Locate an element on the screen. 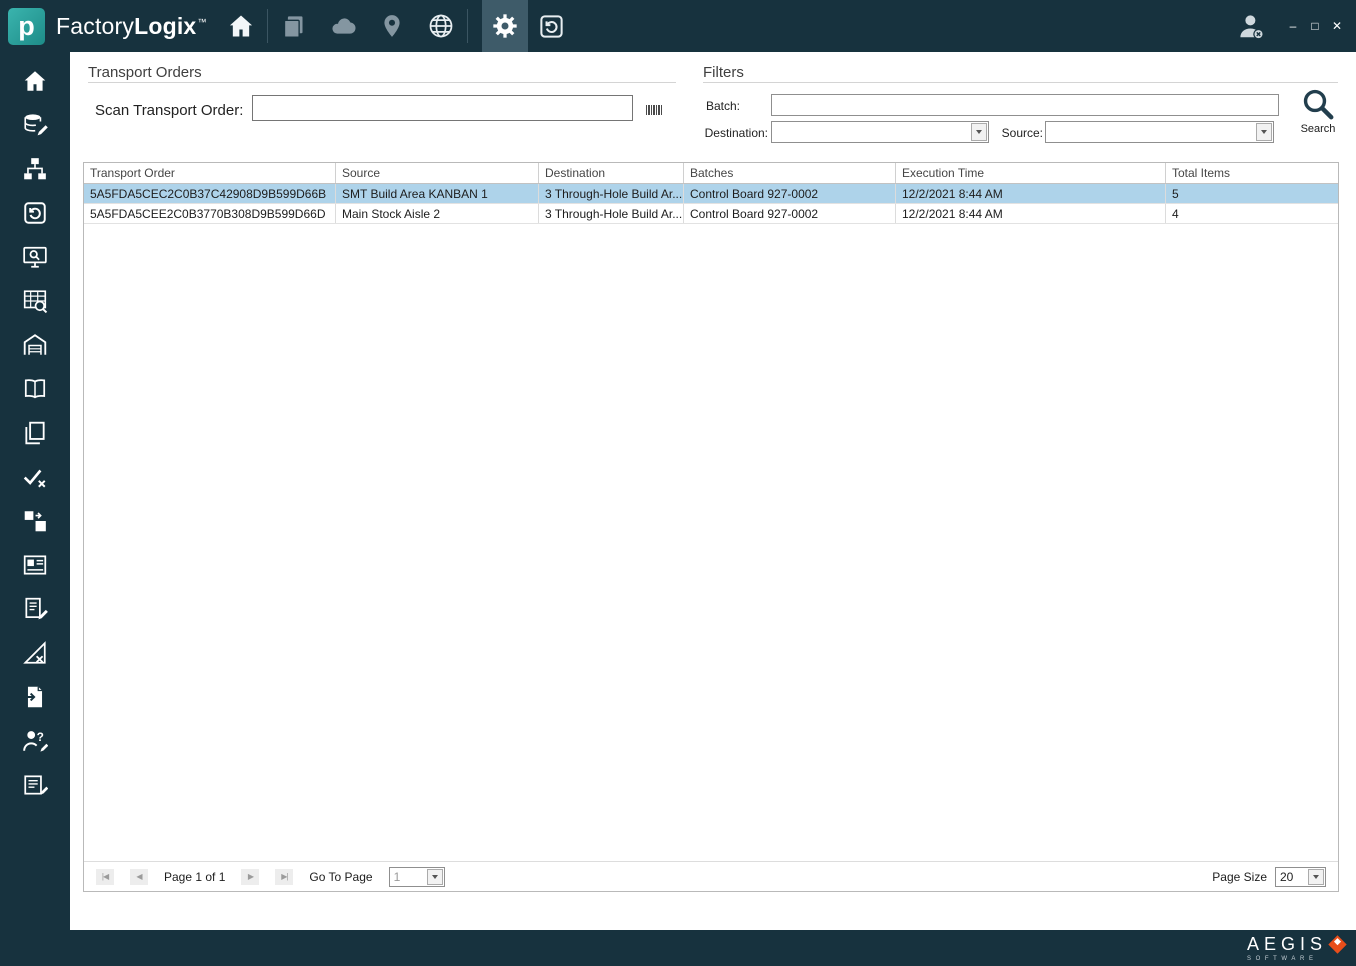  sidebar-item-home is located at coordinates (35, 81).